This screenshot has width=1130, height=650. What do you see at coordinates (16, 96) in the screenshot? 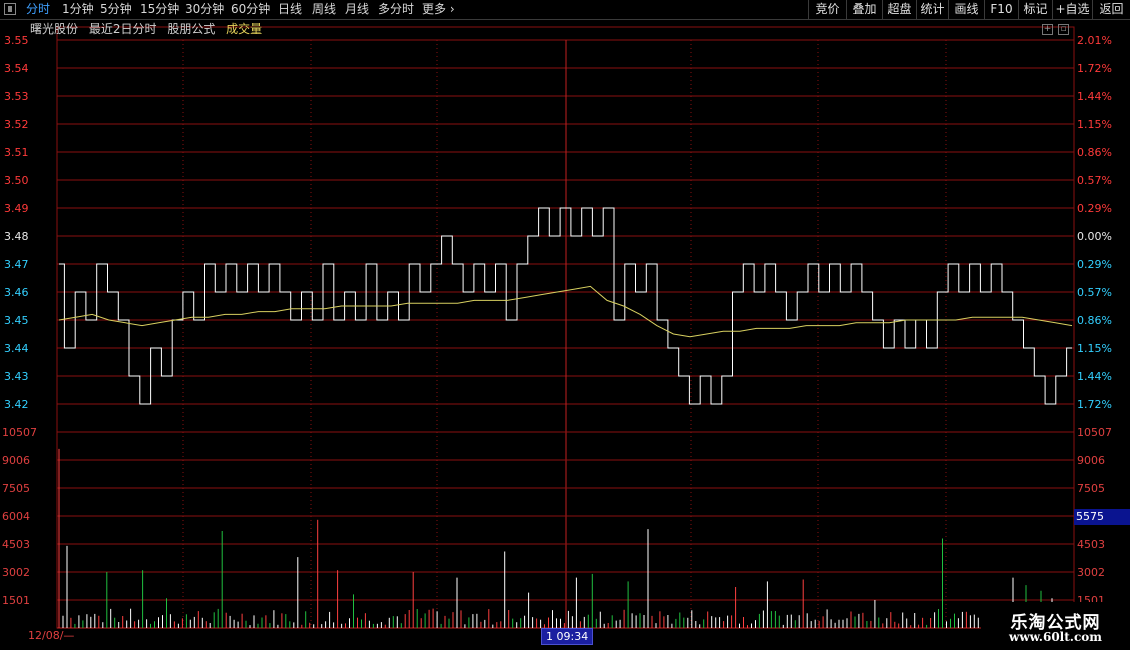
I see `price-tick-label: 3.53` at bounding box center [16, 96].